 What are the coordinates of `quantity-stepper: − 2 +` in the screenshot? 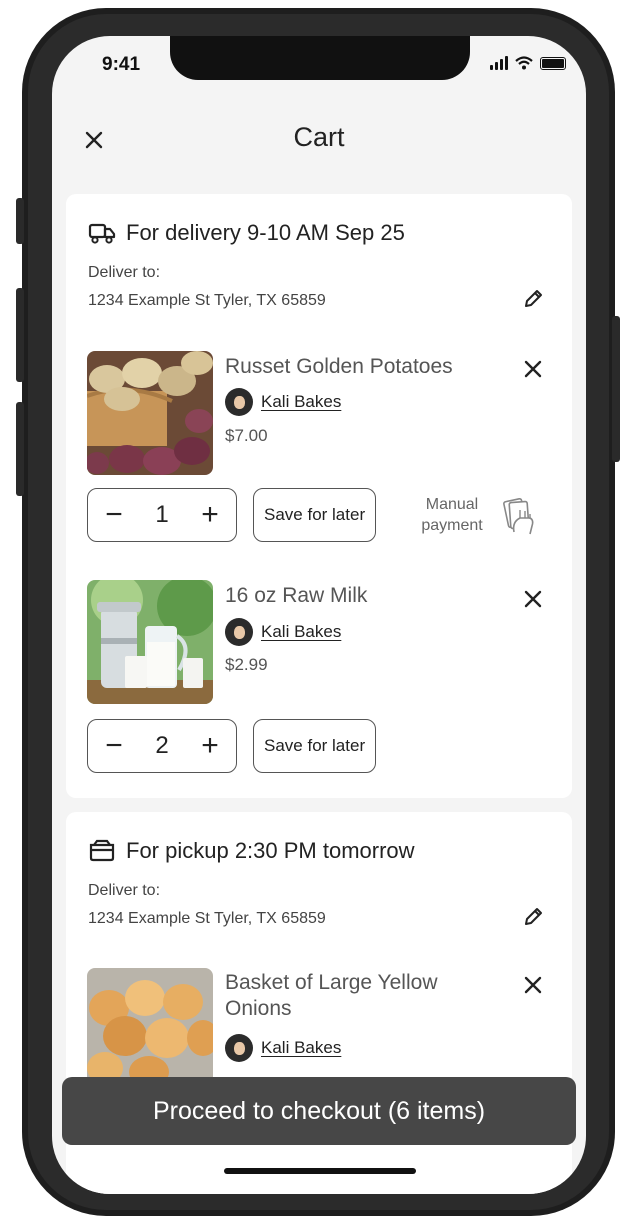 It's located at (162, 746).